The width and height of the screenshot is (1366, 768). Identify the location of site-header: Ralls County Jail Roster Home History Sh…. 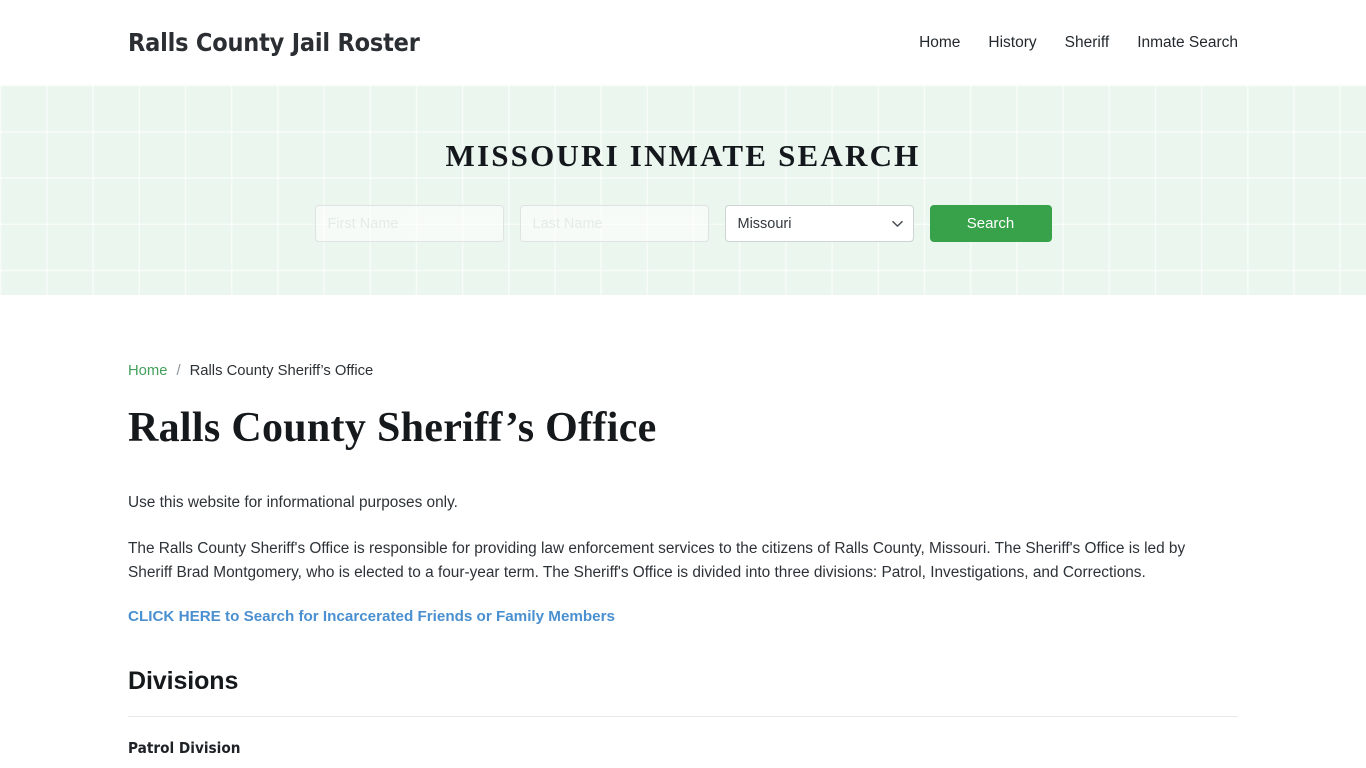
(683, 42).